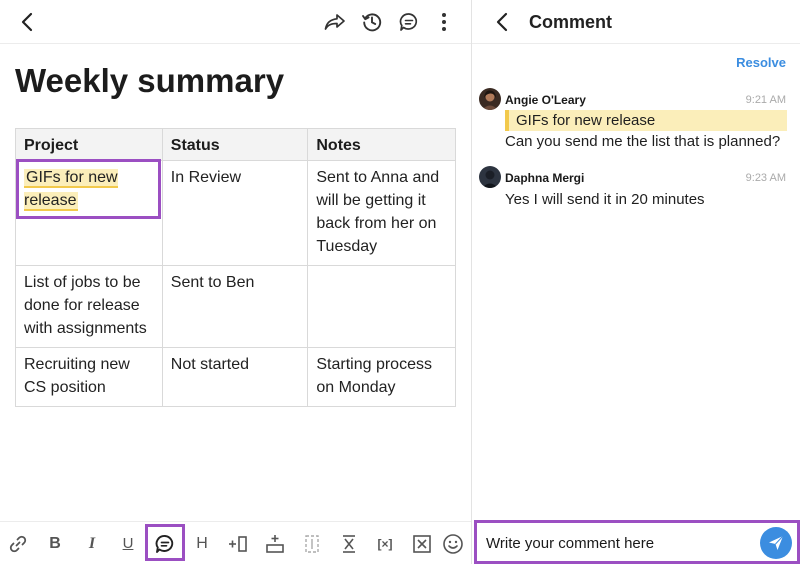 This screenshot has height=564, width=800. What do you see at coordinates (381, 377) in the screenshot?
I see `table-cell: Starting process on Monday` at bounding box center [381, 377].